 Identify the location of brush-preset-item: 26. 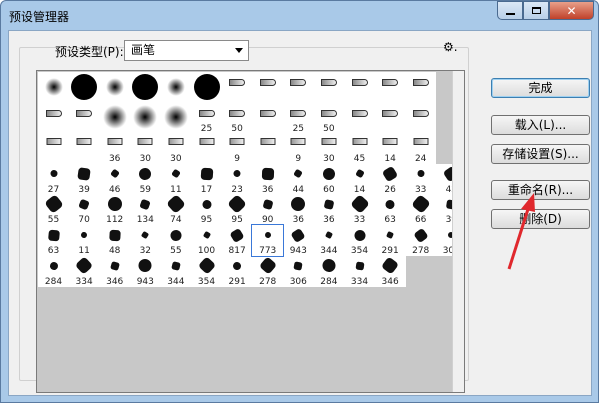
(390, 179).